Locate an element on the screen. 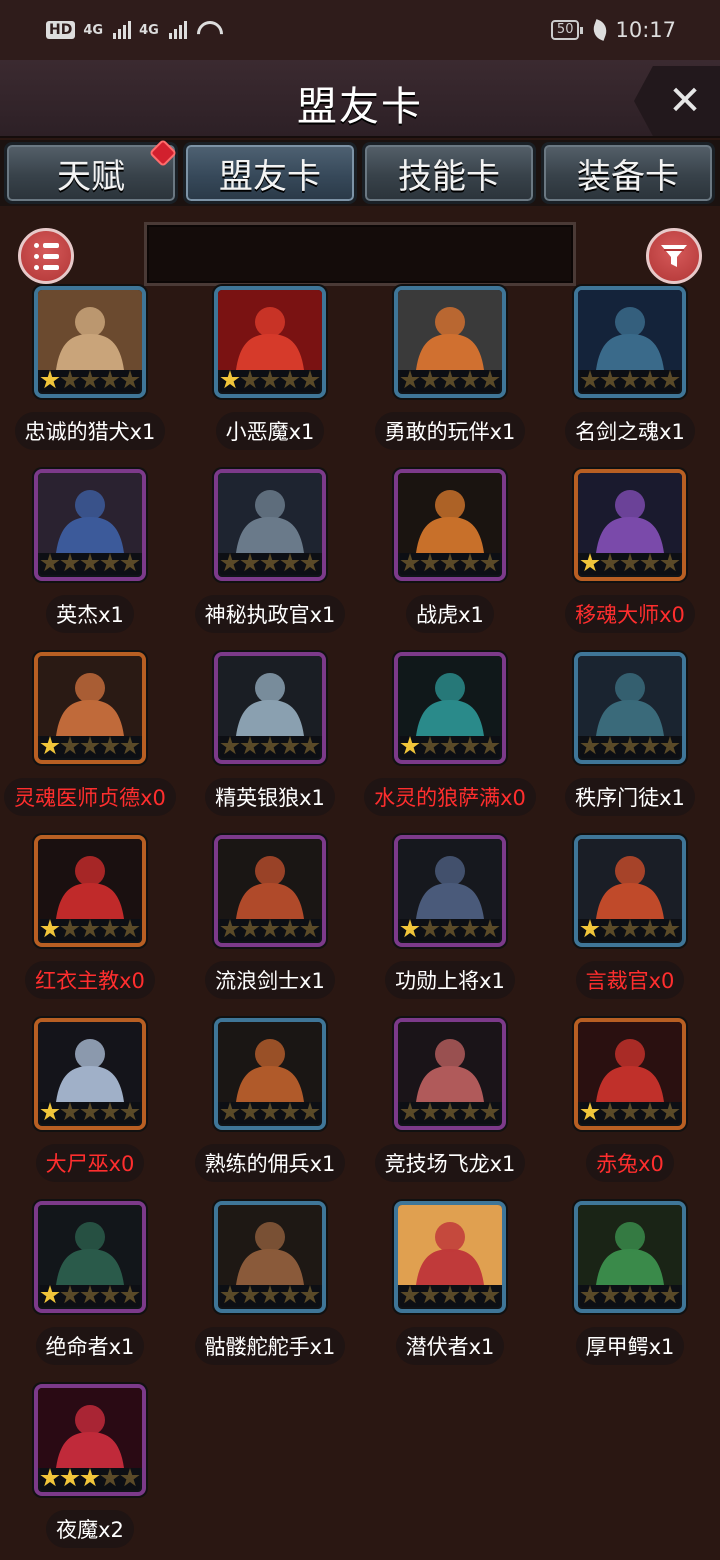 Image resolution: width=720 pixels, height=1560 pixels. search-input is located at coordinates (360, 254).